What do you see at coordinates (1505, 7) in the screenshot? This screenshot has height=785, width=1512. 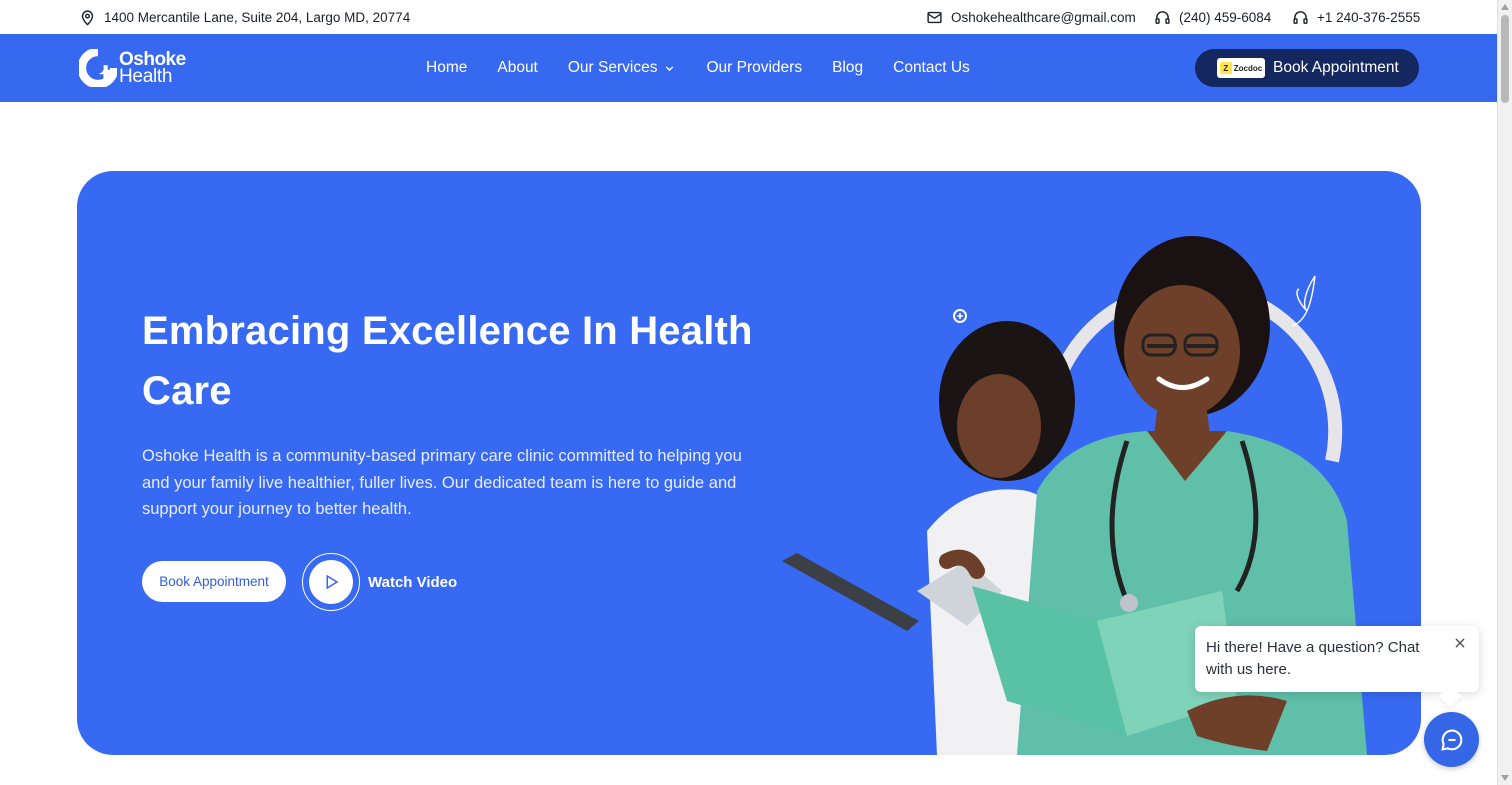 I see `scroll-up-arrow` at bounding box center [1505, 7].